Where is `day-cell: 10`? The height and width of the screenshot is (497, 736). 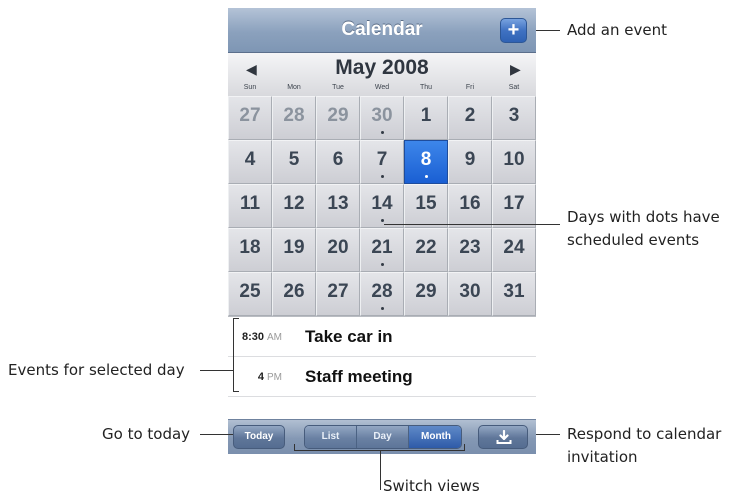 day-cell: 10 is located at coordinates (514, 162).